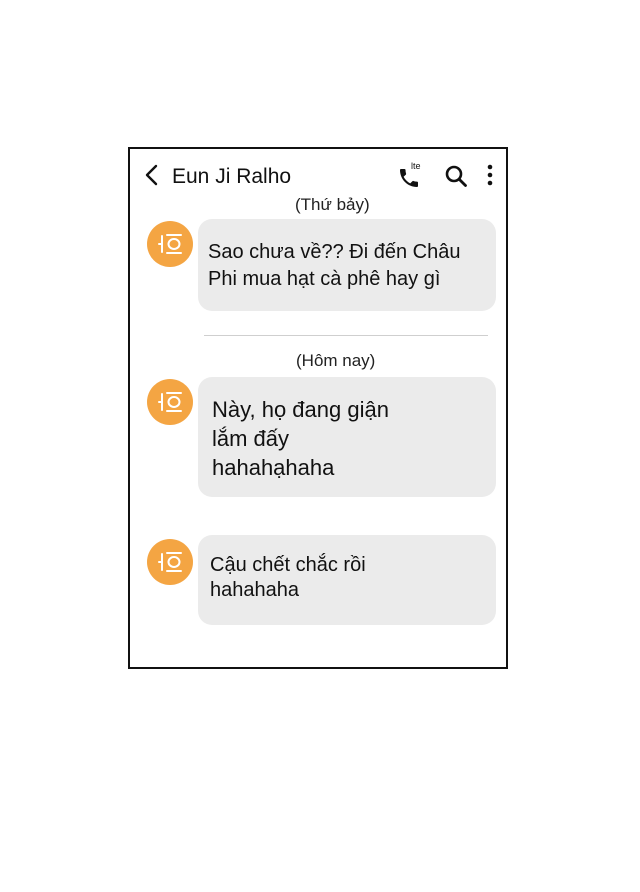  What do you see at coordinates (416, 166) in the screenshot?
I see `lte-badge: lte` at bounding box center [416, 166].